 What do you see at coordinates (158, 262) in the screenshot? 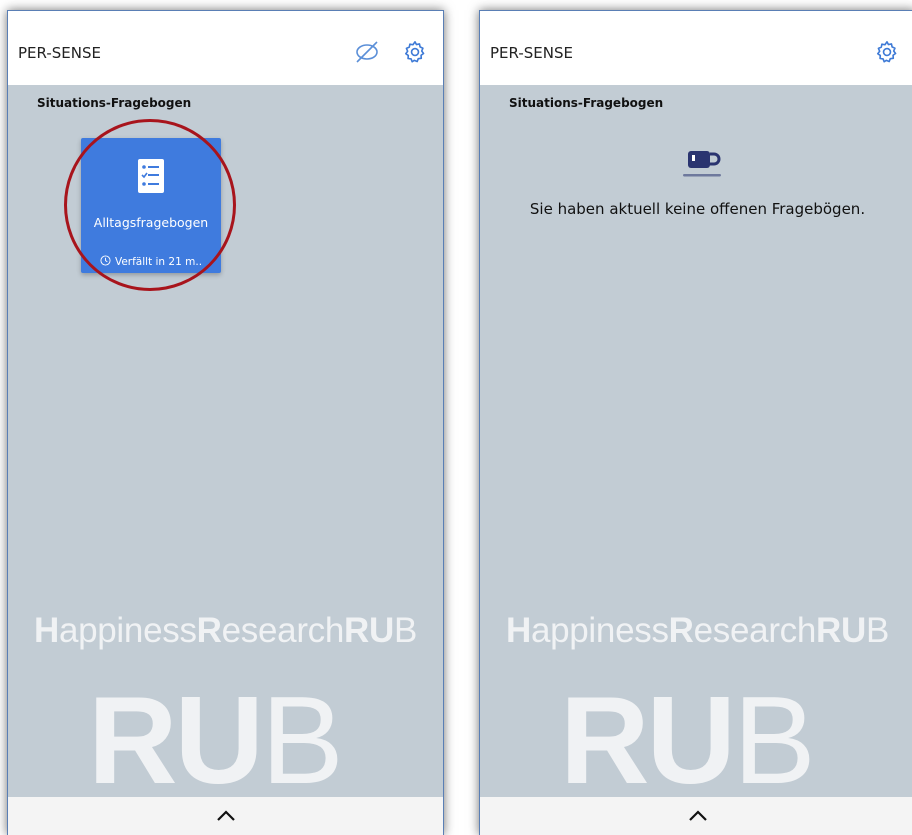
I see `expiry-text: Verfällt in 21 m..` at bounding box center [158, 262].